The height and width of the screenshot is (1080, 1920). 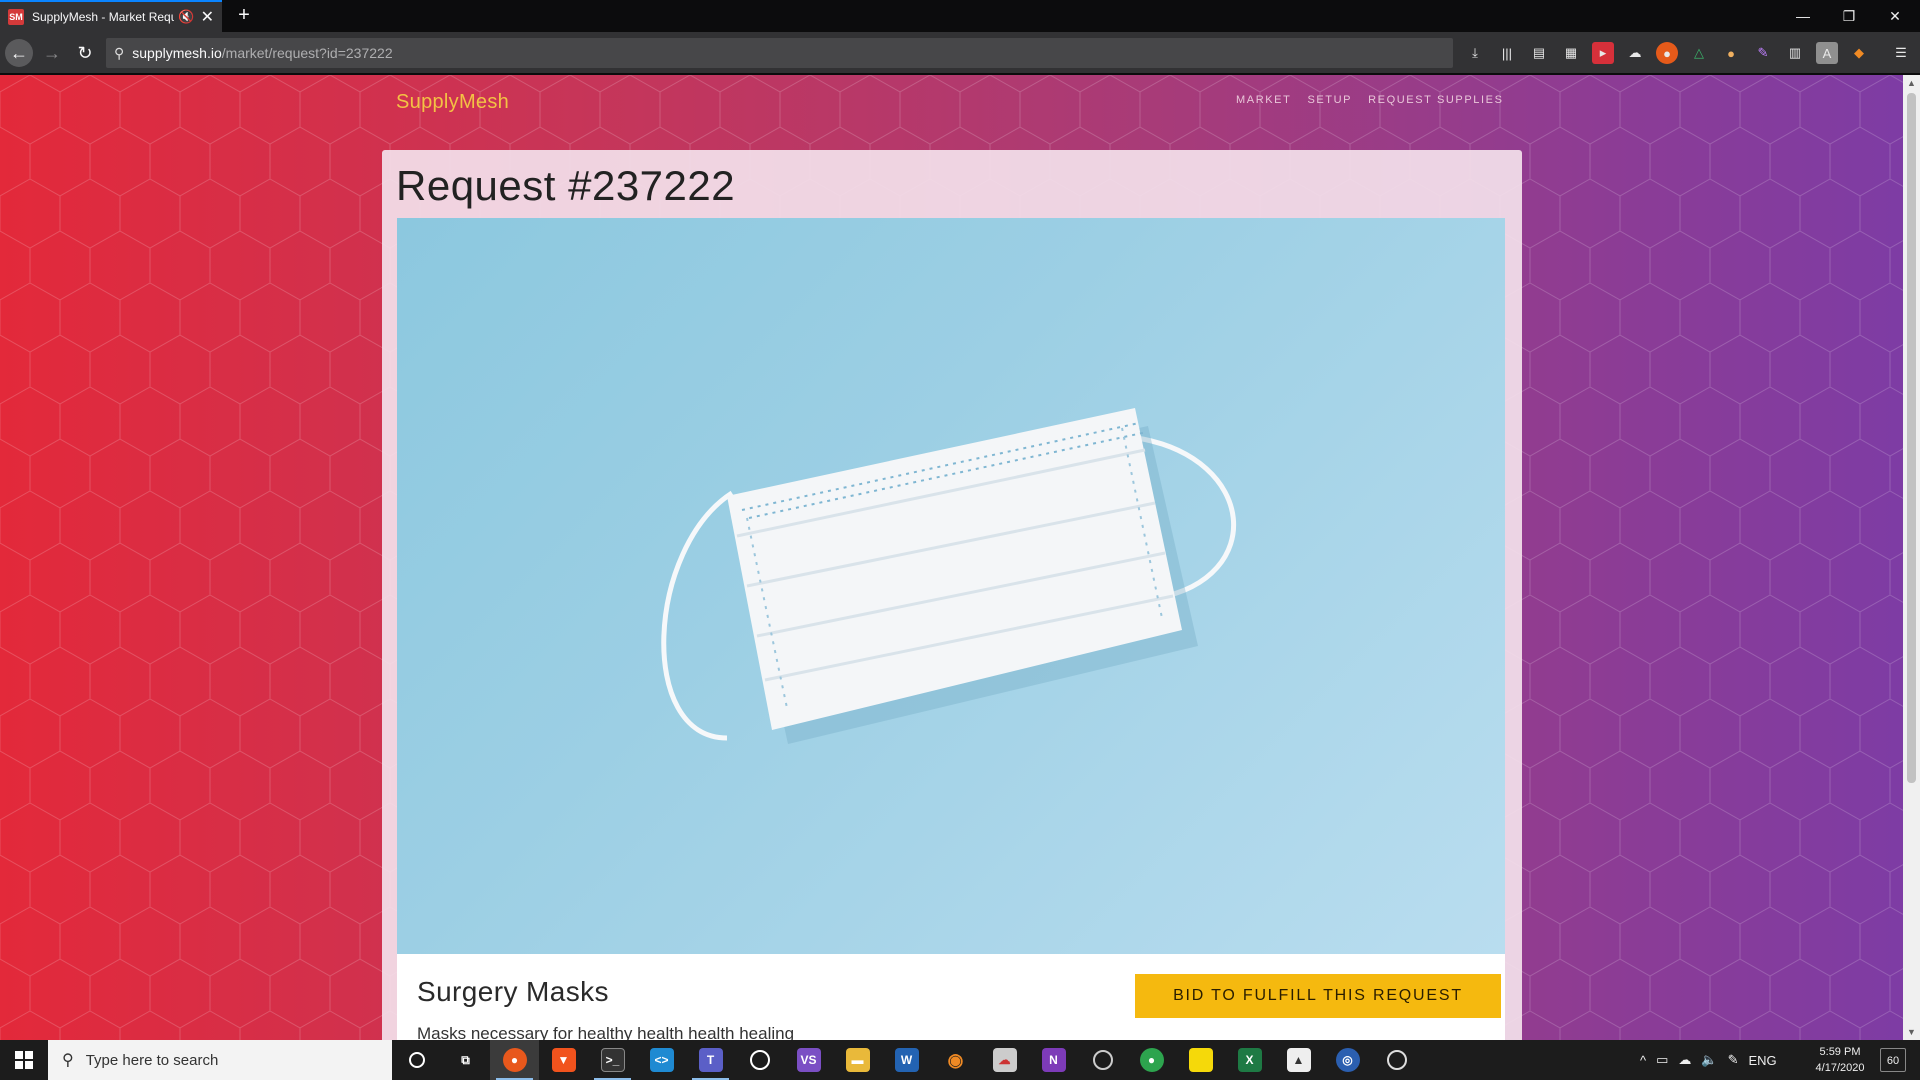 I want to click on new-tab-button: +, so click(x=244, y=16).